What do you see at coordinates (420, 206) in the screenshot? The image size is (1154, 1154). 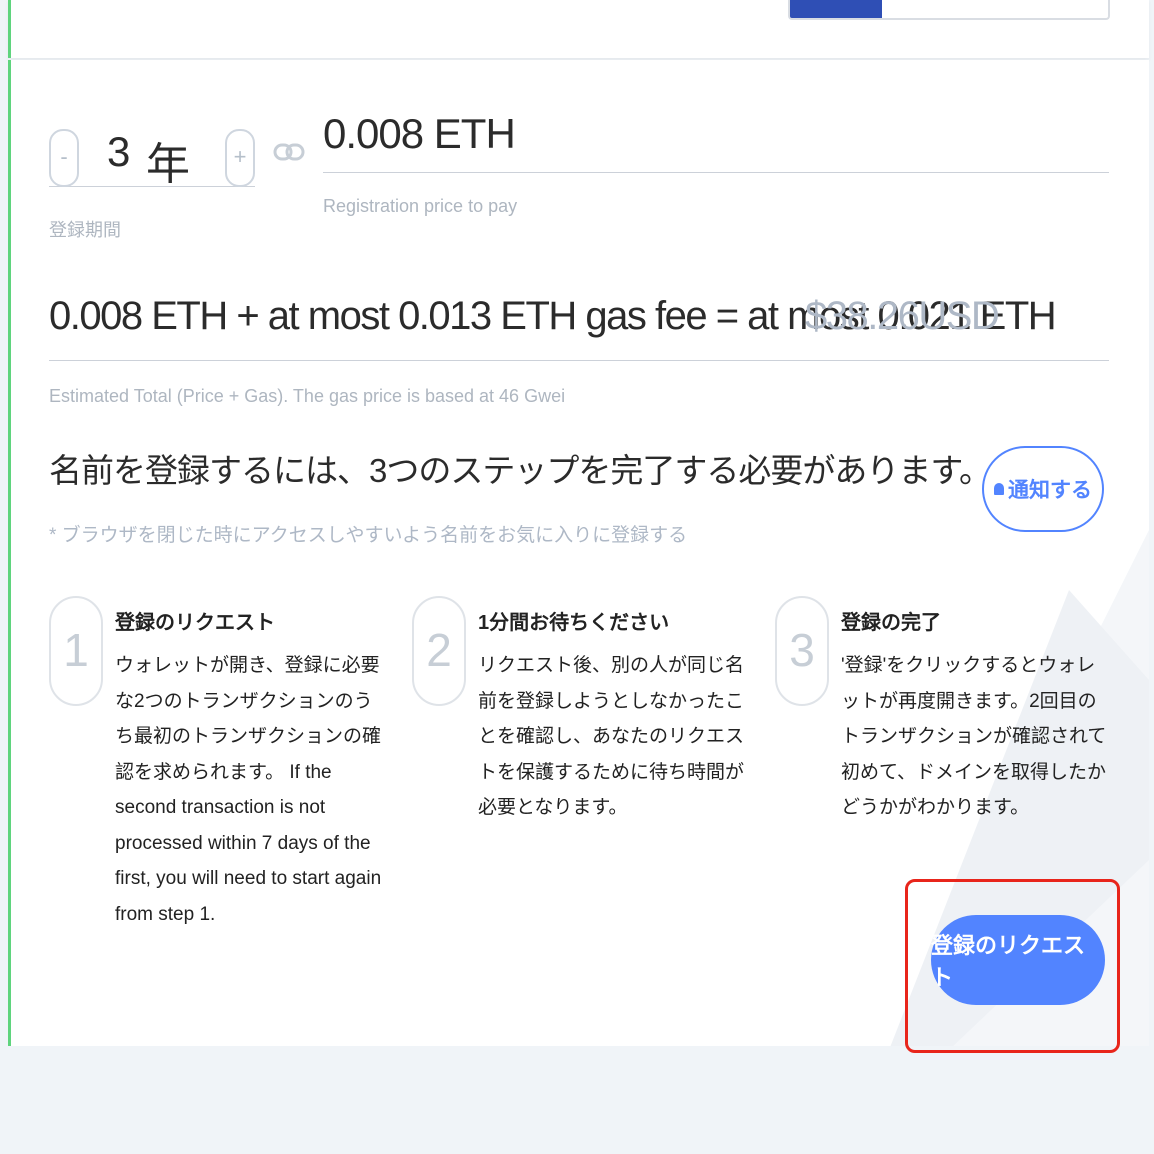 I see `price-label: Registration price to pay` at bounding box center [420, 206].